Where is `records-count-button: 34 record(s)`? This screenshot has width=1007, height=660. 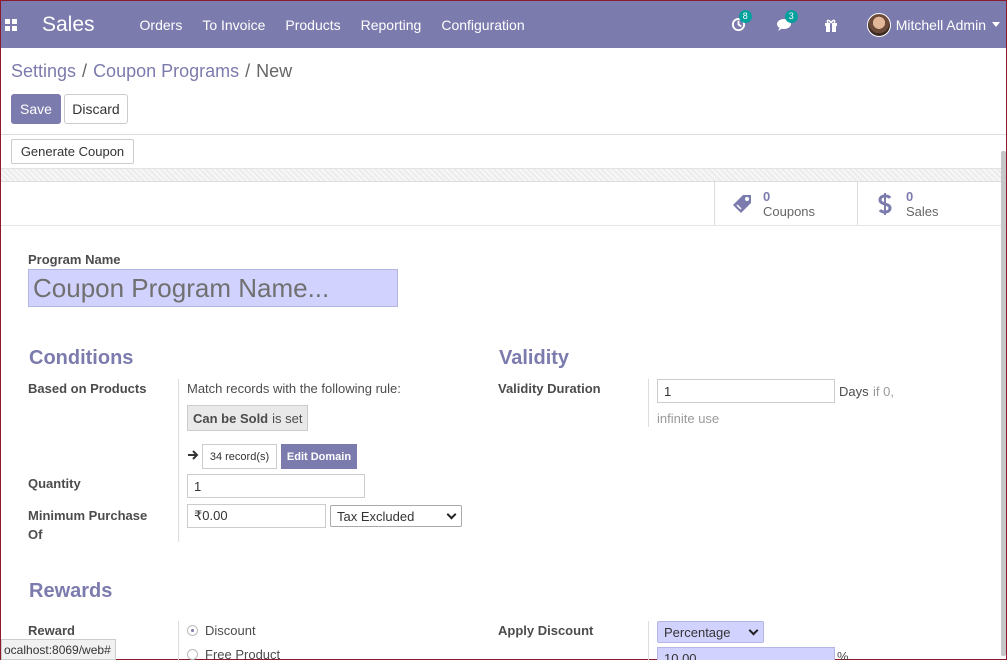 records-count-button: 34 record(s) is located at coordinates (239, 456).